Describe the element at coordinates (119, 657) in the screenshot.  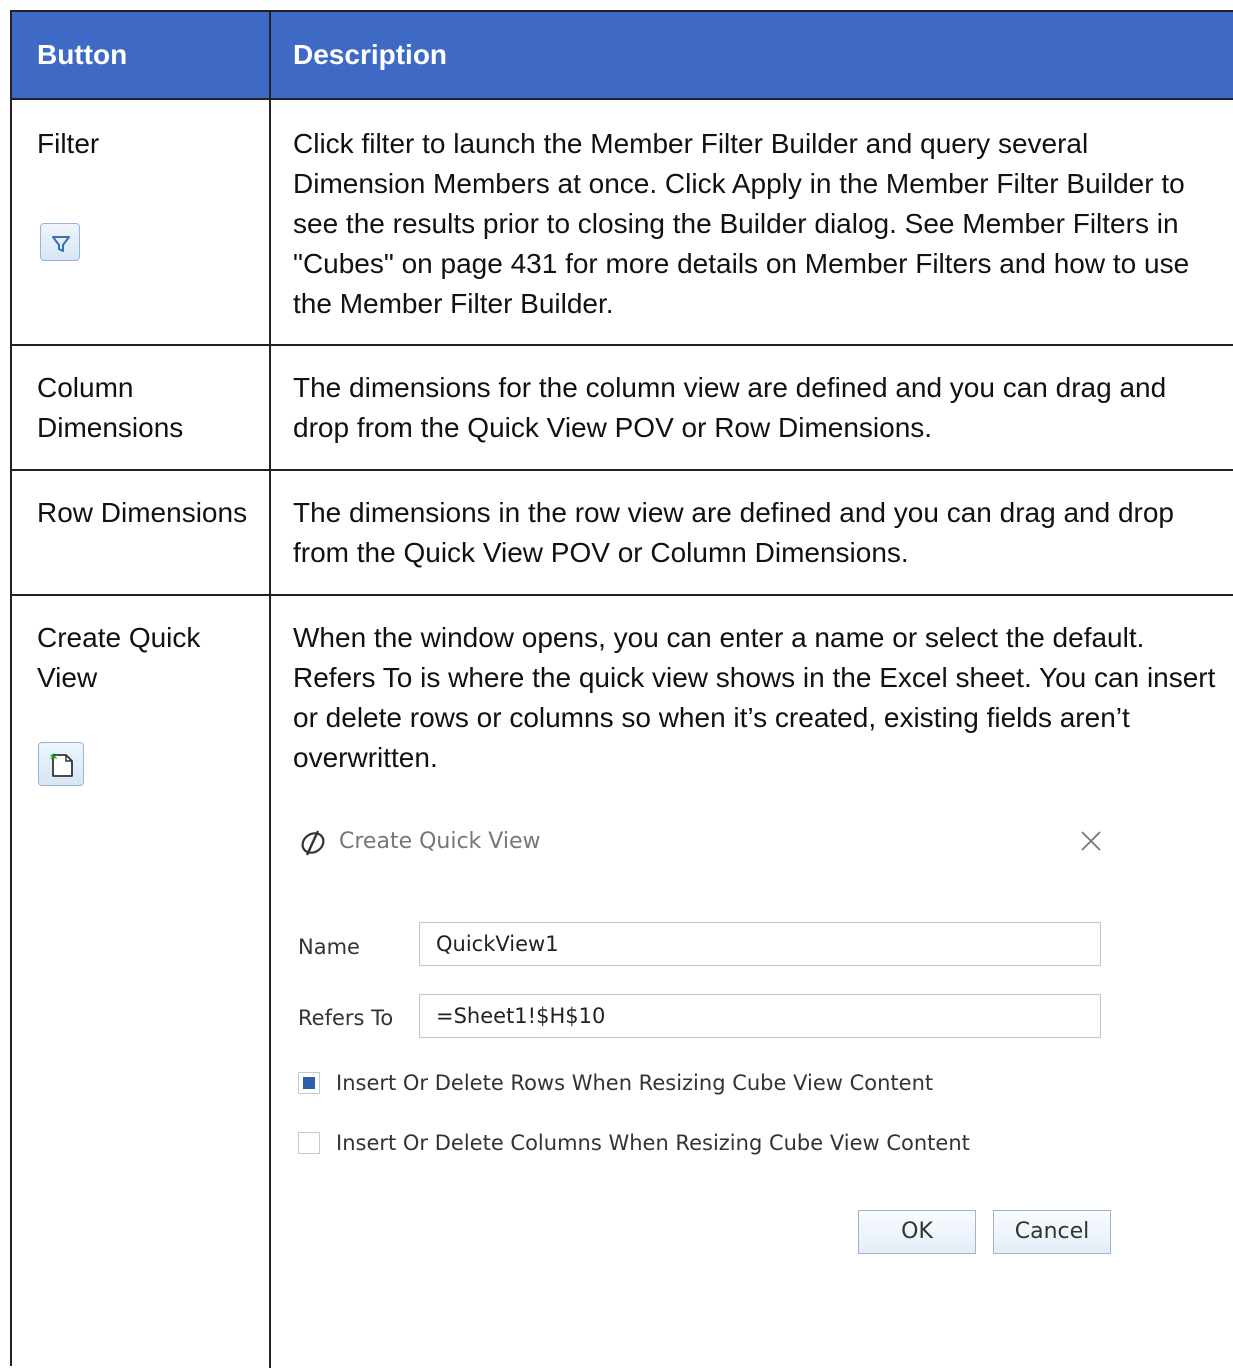
I see `row-create-quick-view-name: Create Quick View` at that location.